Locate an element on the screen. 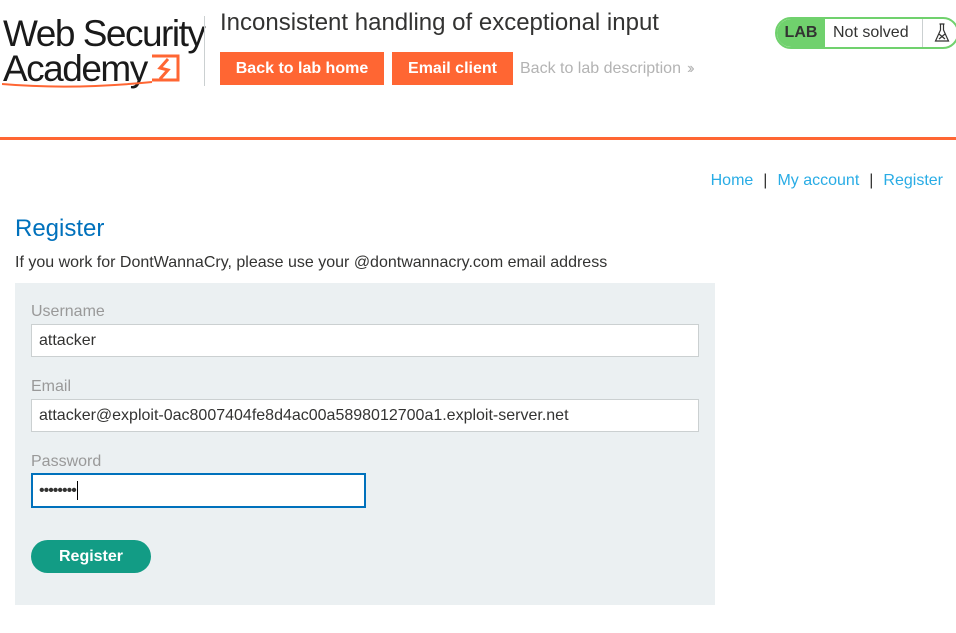 The image size is (956, 633). page-title: Register is located at coordinates (60, 228).